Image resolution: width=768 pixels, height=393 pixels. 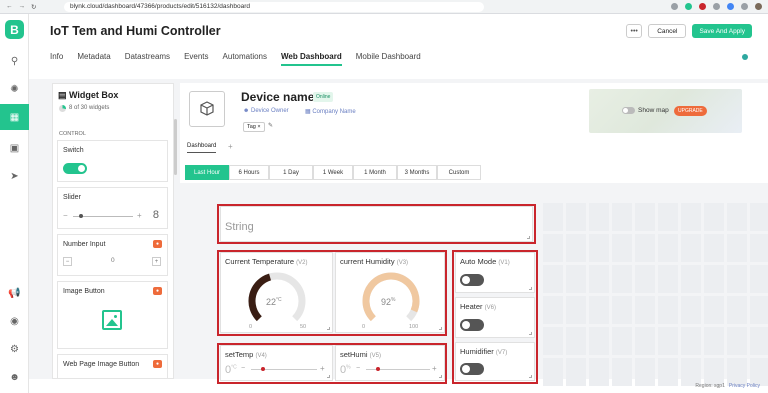 I want to click on widget-card-slider: Slider − + 8, so click(x=112, y=208).